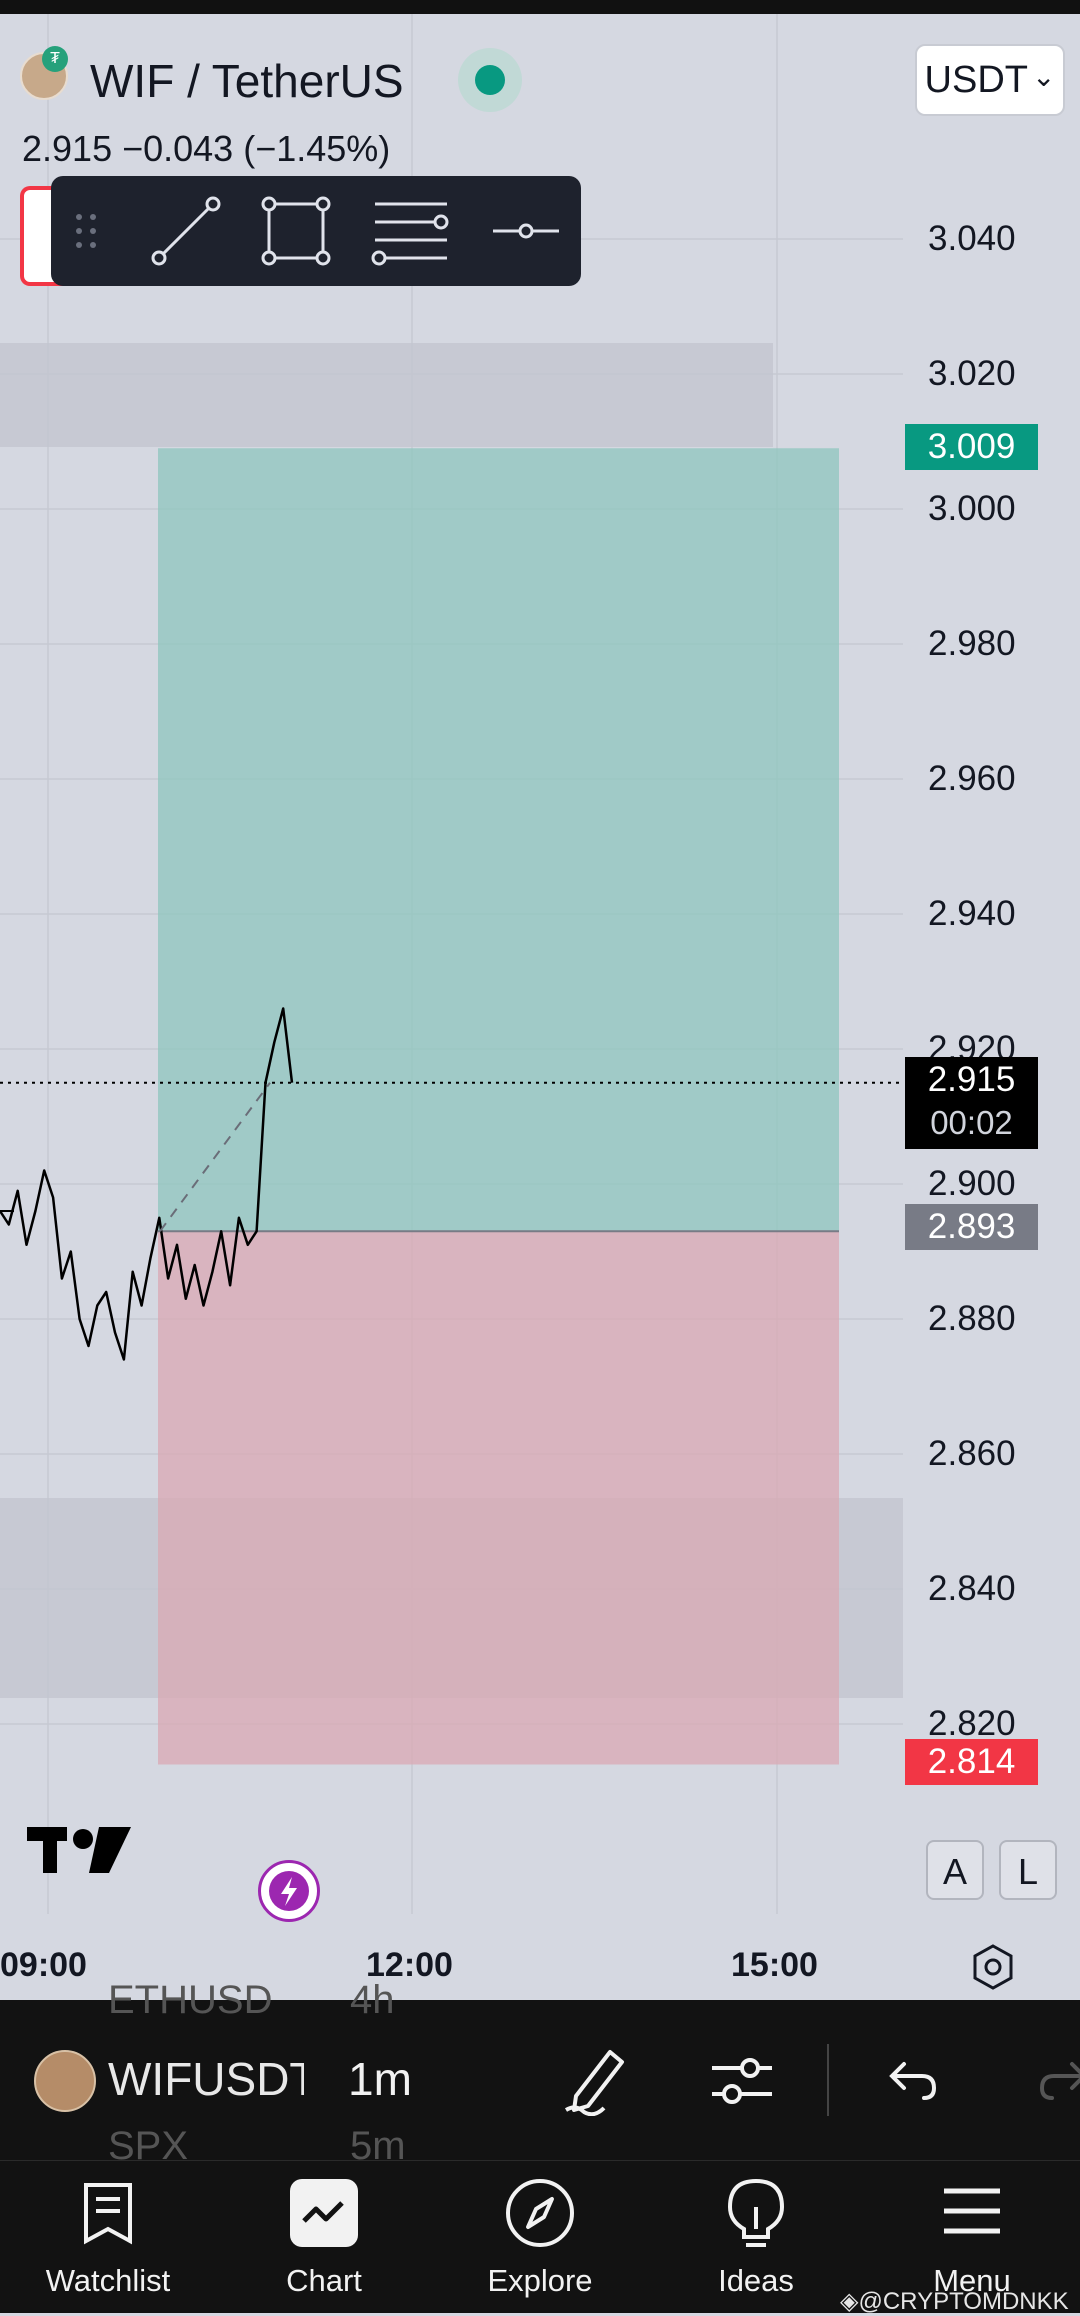 Image resolution: width=1080 pixels, height=2316 pixels. What do you see at coordinates (597, 2082) in the screenshot?
I see `pencil-icon` at bounding box center [597, 2082].